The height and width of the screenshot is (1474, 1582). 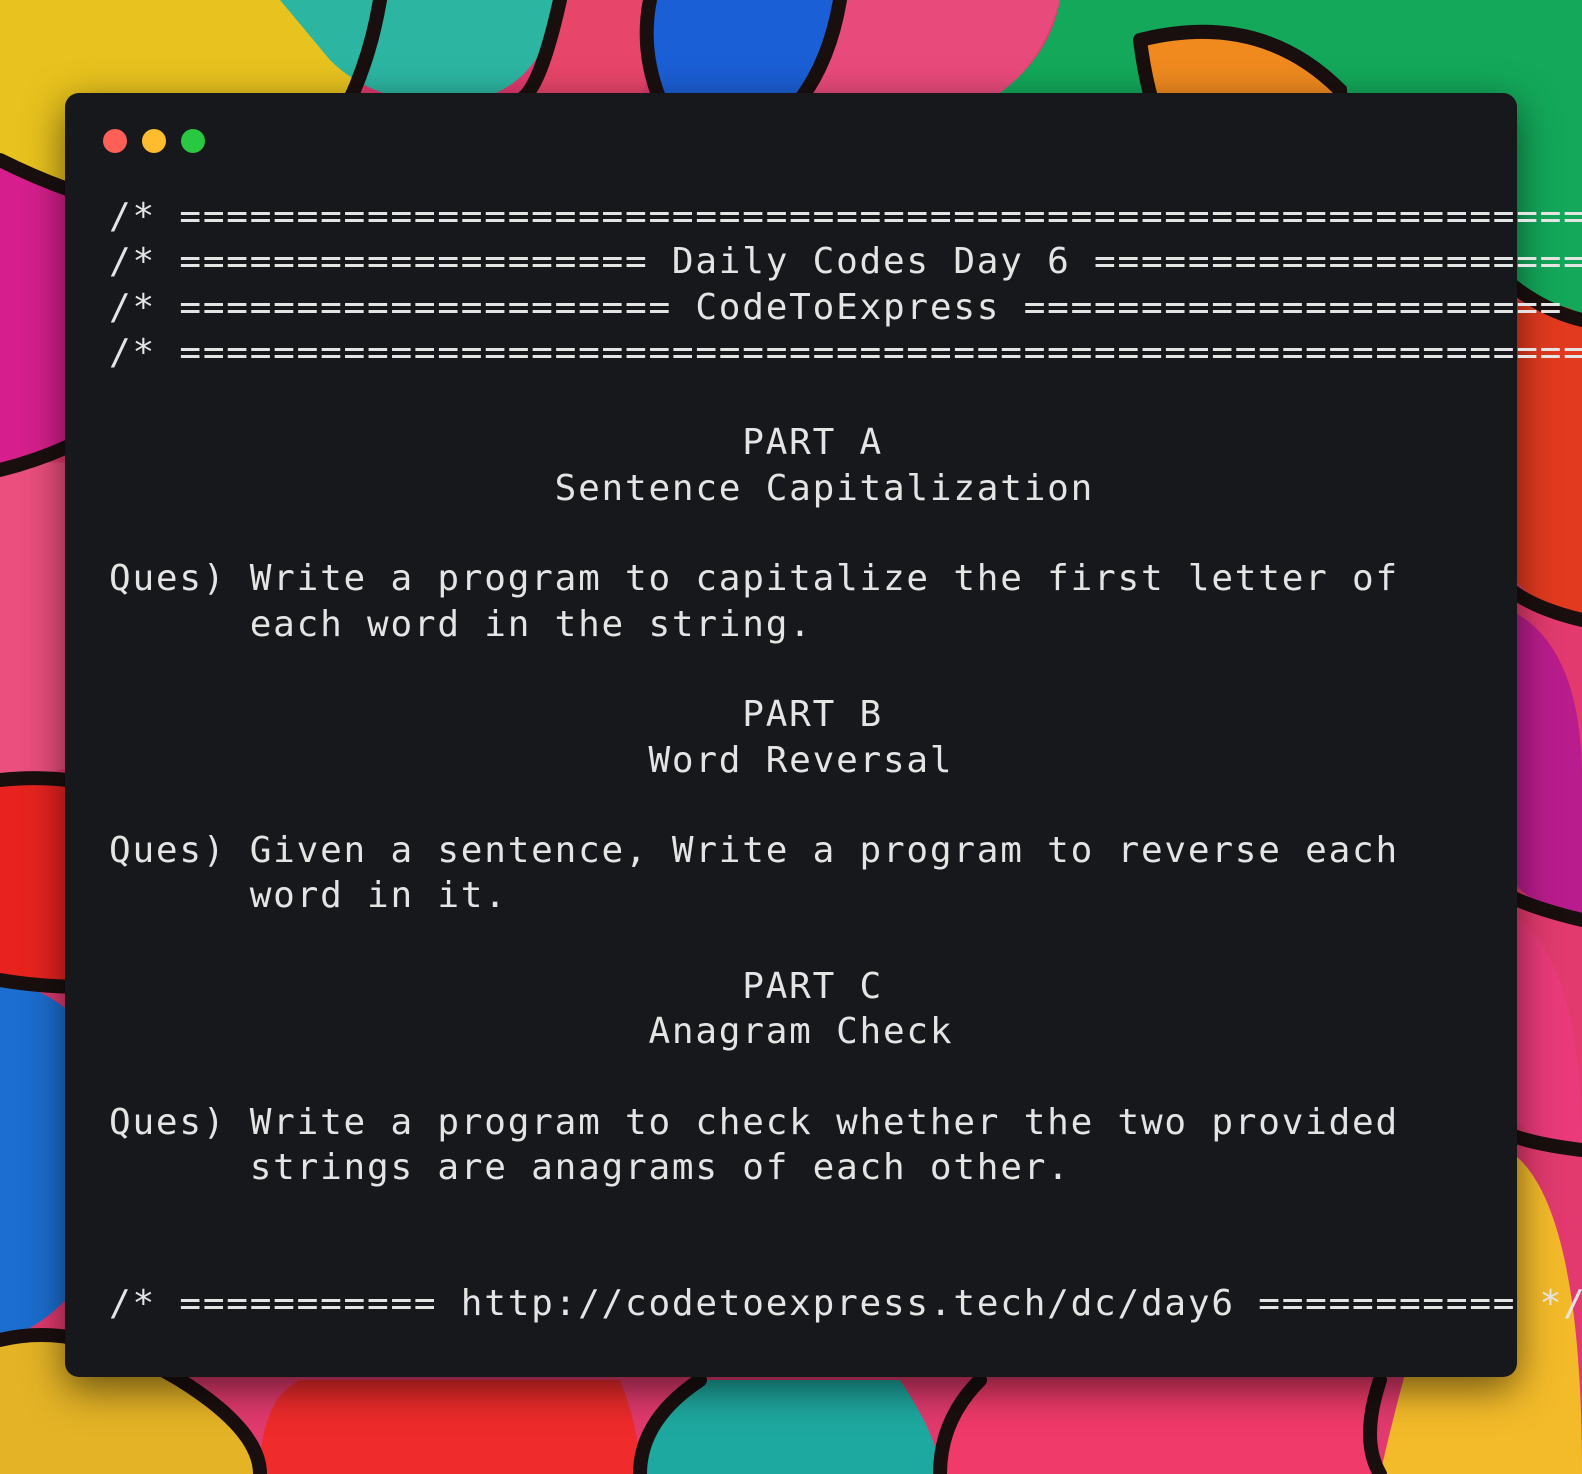 I want to click on part-c-heading: PART C, so click(x=496, y=987).